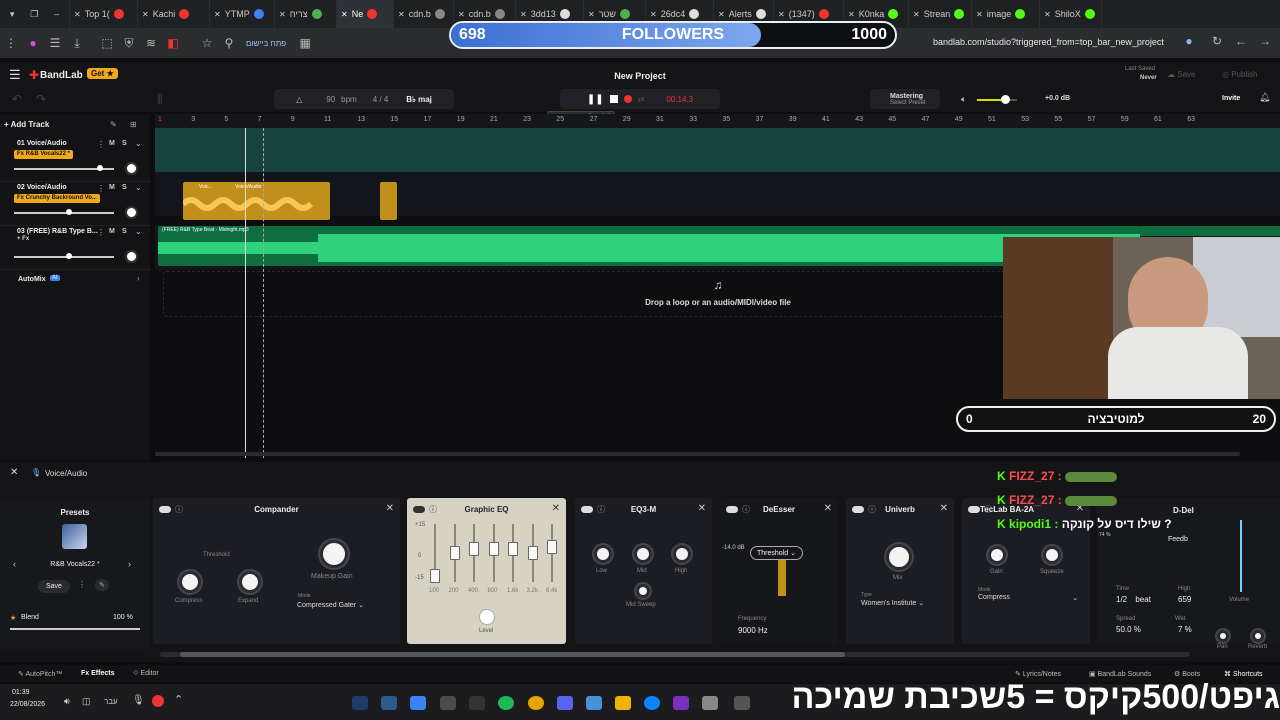 This screenshot has width=1280, height=720. What do you see at coordinates (717, 196) in the screenshot?
I see `lane-2: Voic... Voice/Audio` at bounding box center [717, 196].